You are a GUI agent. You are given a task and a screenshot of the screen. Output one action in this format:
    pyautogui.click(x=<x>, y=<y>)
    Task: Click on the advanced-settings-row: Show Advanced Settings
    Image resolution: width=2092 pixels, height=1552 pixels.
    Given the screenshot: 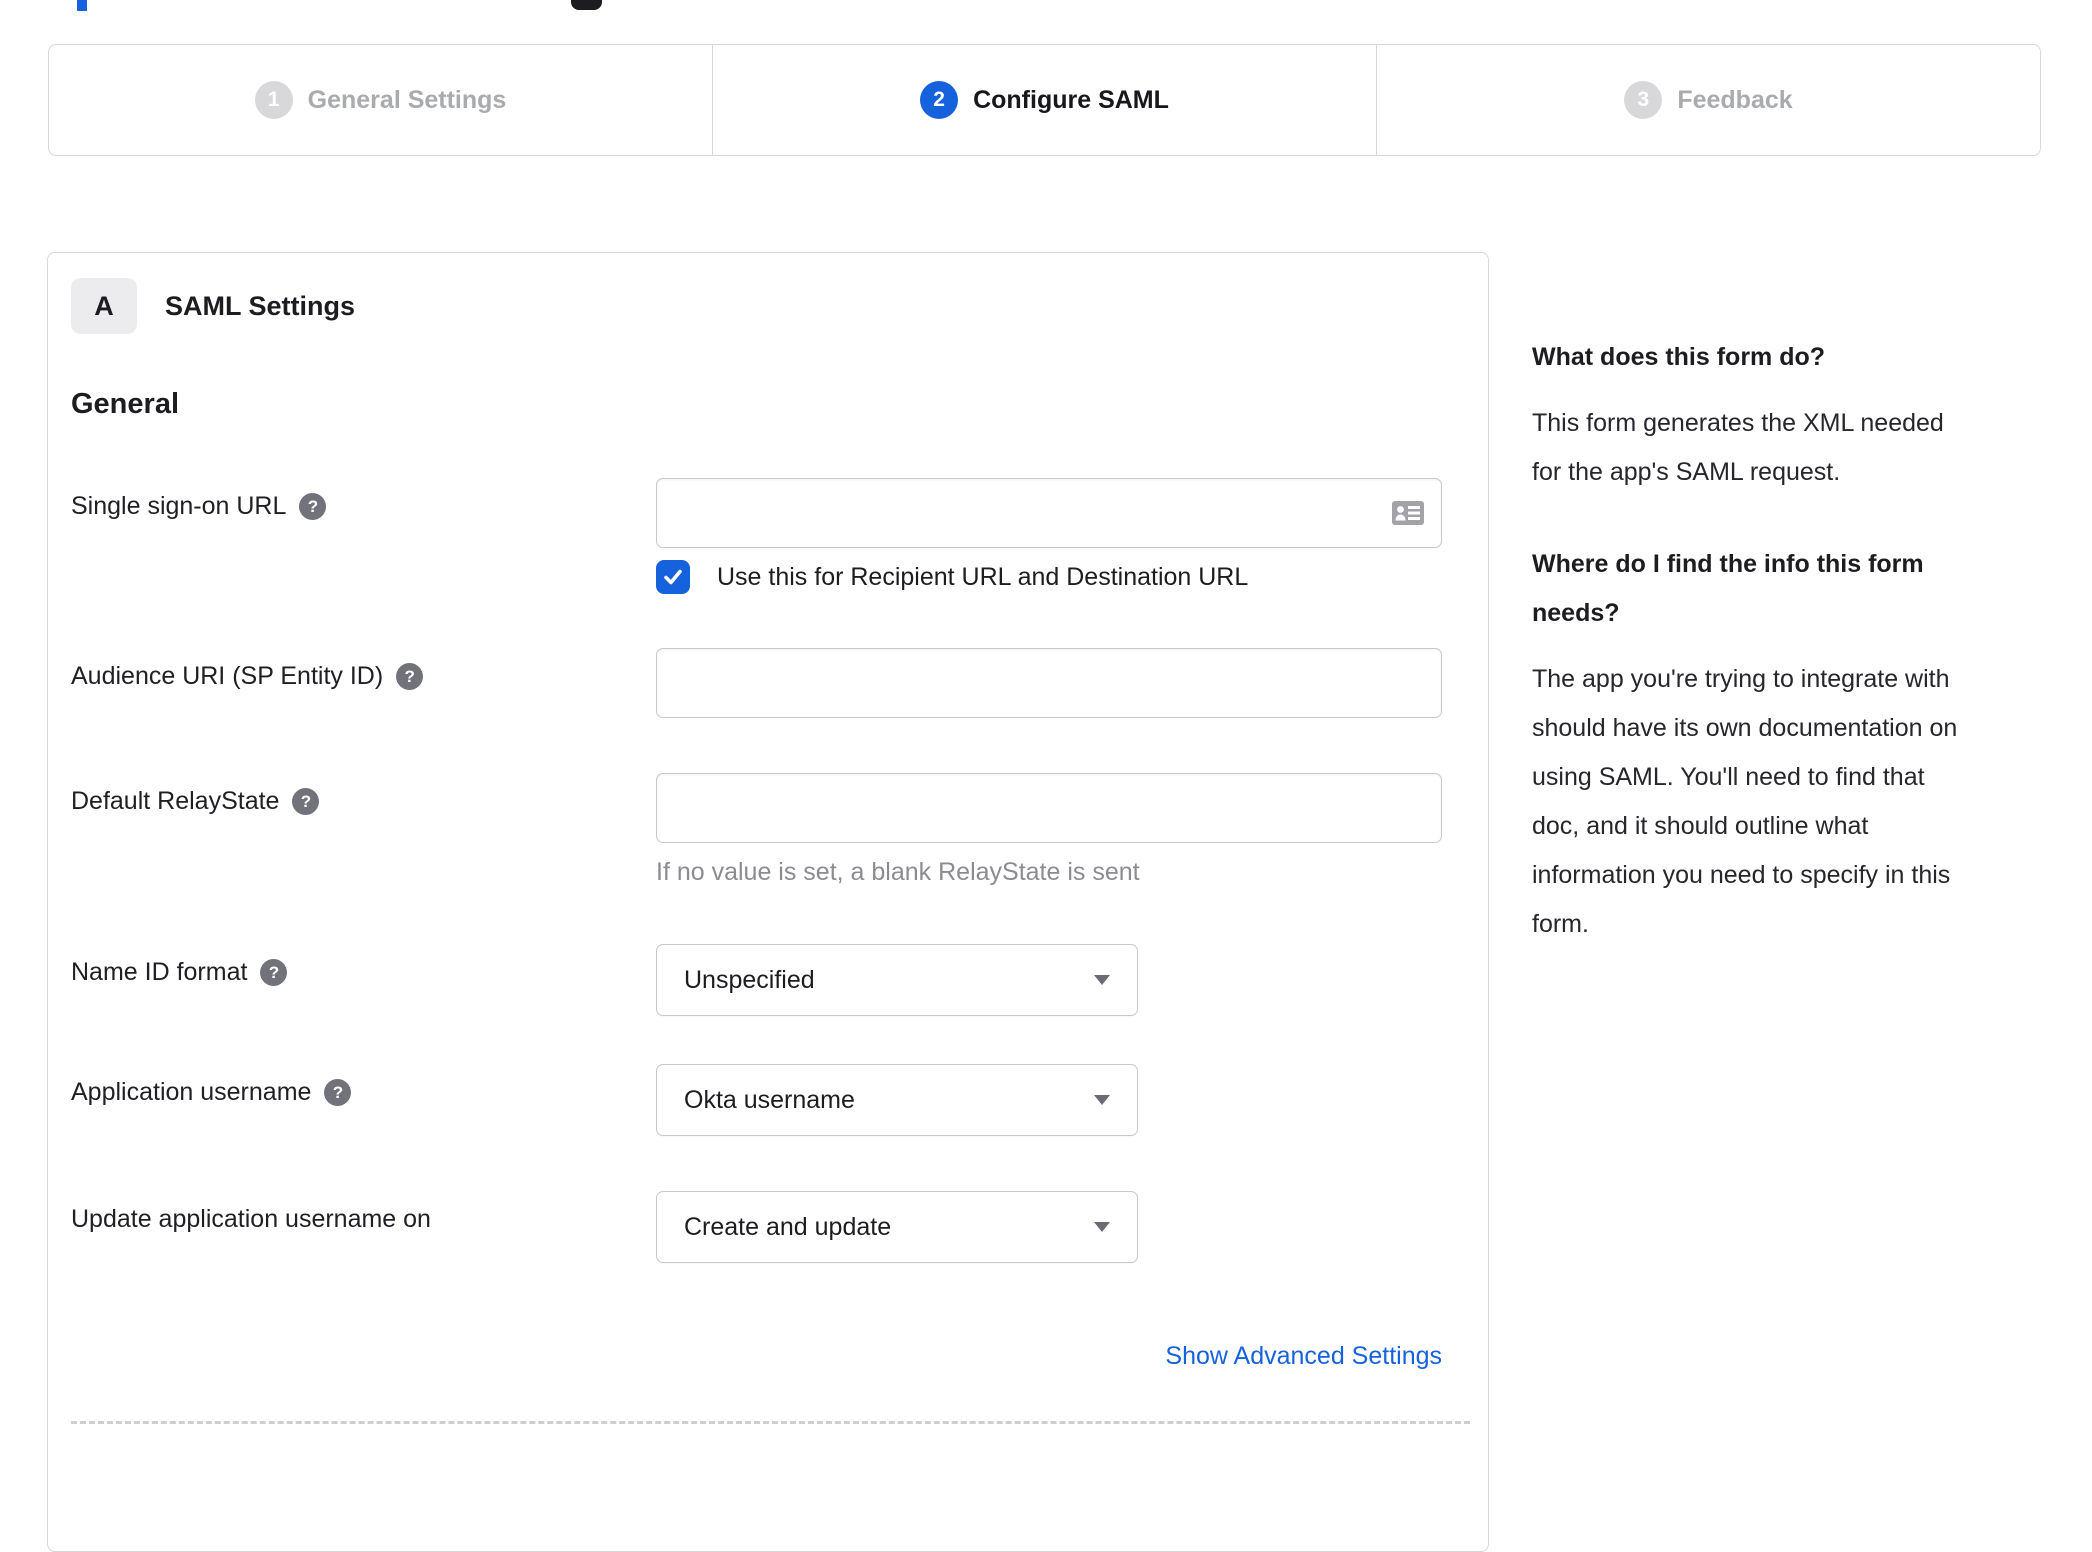 What is the action you would take?
    pyautogui.click(x=756, y=1358)
    